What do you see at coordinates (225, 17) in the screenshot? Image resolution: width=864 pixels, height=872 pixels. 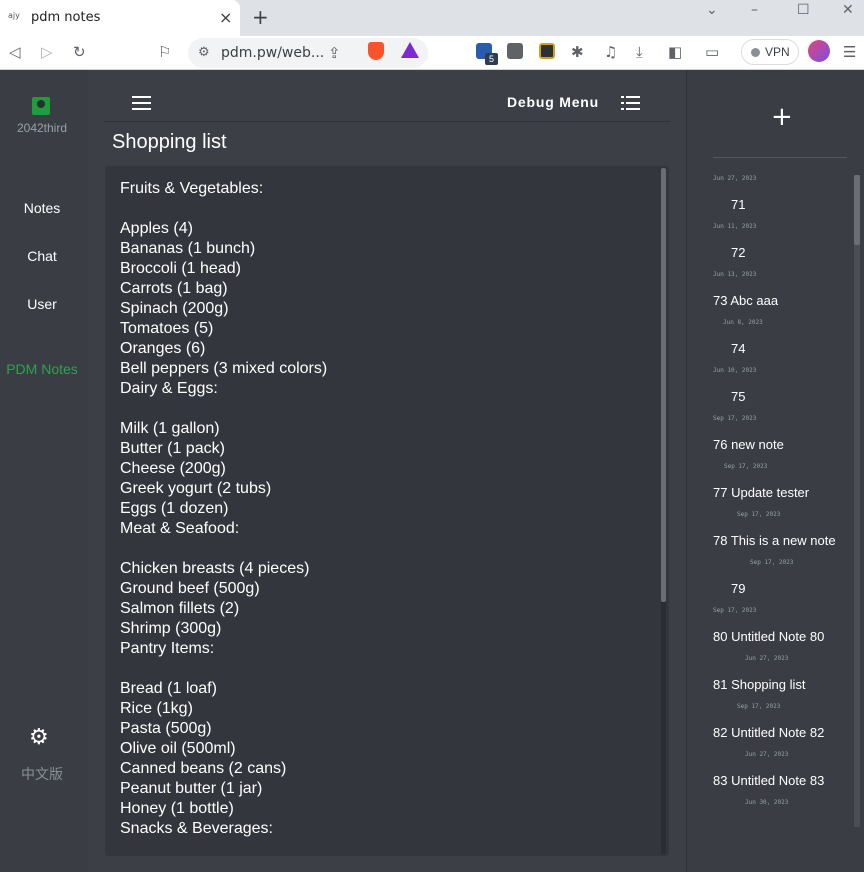 I see `tab-close-icon: ×` at bounding box center [225, 17].